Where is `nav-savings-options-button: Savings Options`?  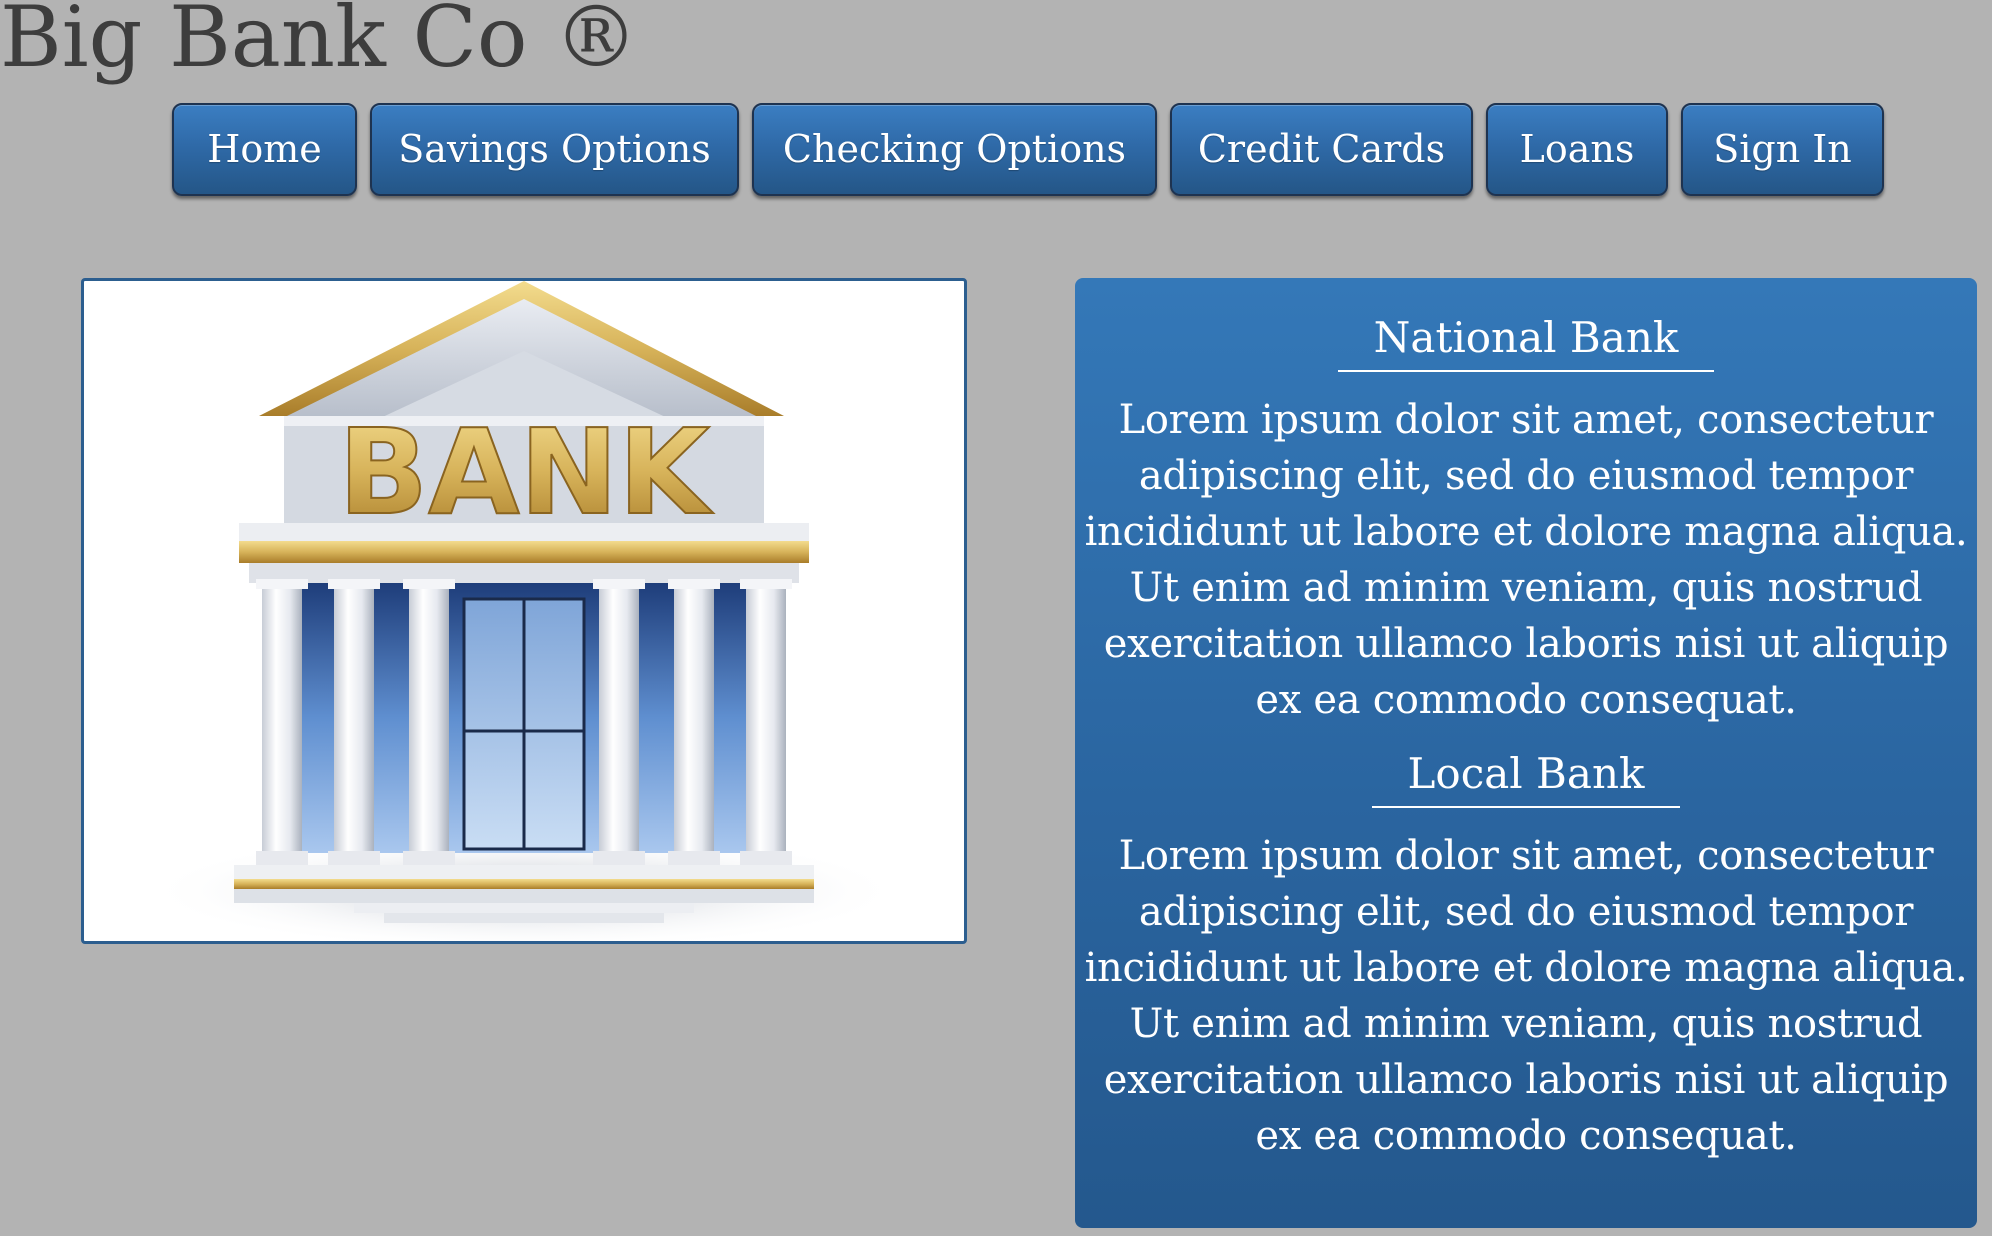 nav-savings-options-button: Savings Options is located at coordinates (554, 149).